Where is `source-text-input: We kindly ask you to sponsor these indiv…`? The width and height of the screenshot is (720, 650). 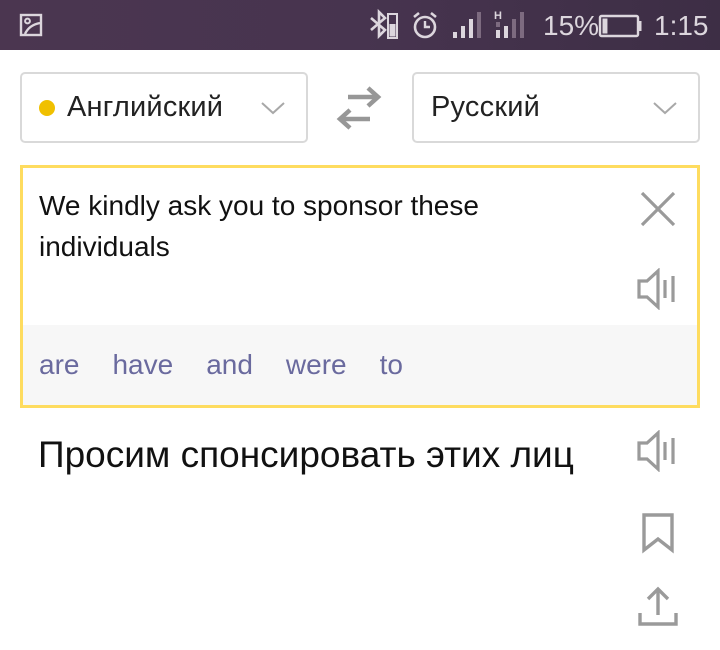
source-text-input: We kindly ask you to sponsor these indiv… is located at coordinates (319, 226).